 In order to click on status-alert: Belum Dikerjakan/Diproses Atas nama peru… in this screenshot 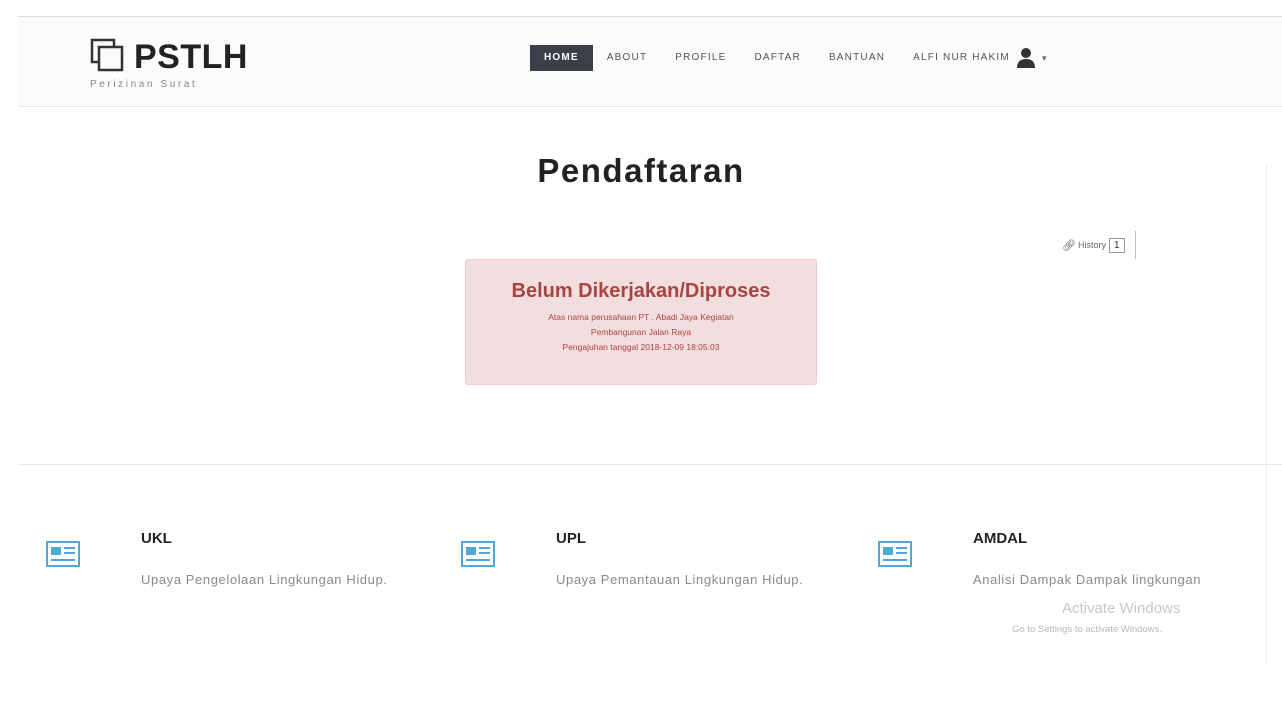, I will do `click(641, 322)`.